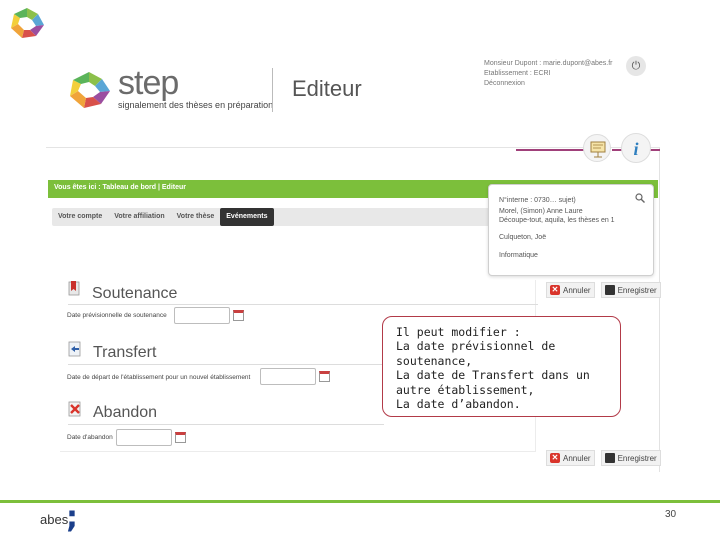 The height and width of the screenshot is (540, 720). Describe the element at coordinates (90, 90) in the screenshot. I see `step-logo-icon` at that location.